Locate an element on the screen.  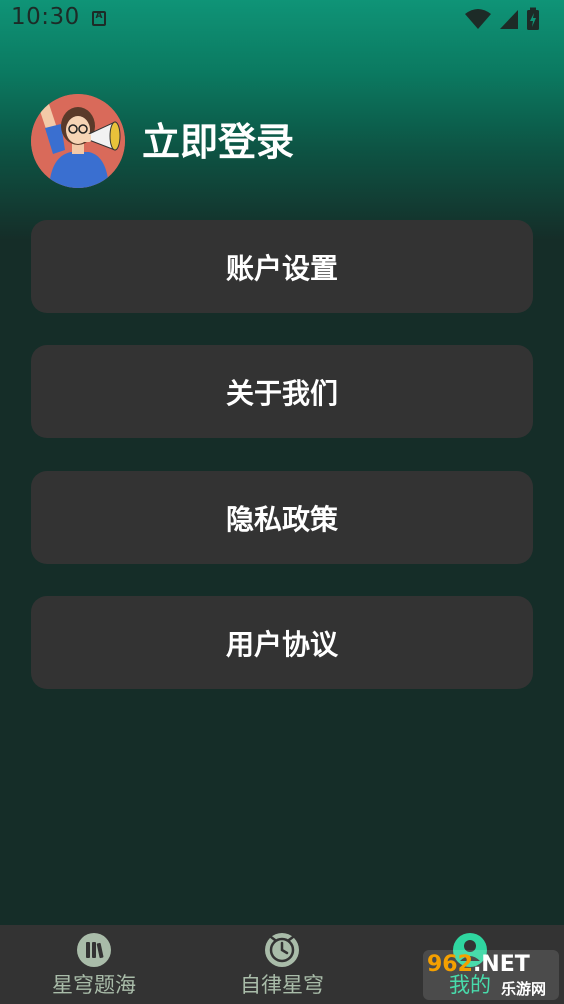
account-settings-button: 账户设置 is located at coordinates (282, 266).